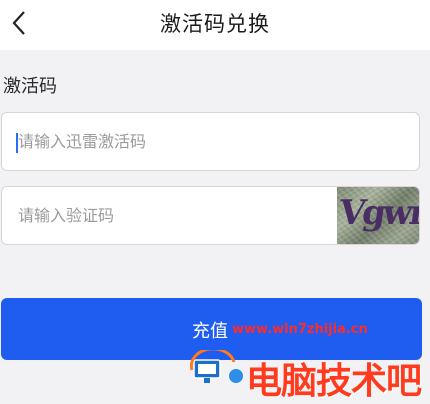 The image size is (430, 404). What do you see at coordinates (334, 381) in the screenshot?
I see `watermark-brand: 电脑技术吧` at bounding box center [334, 381].